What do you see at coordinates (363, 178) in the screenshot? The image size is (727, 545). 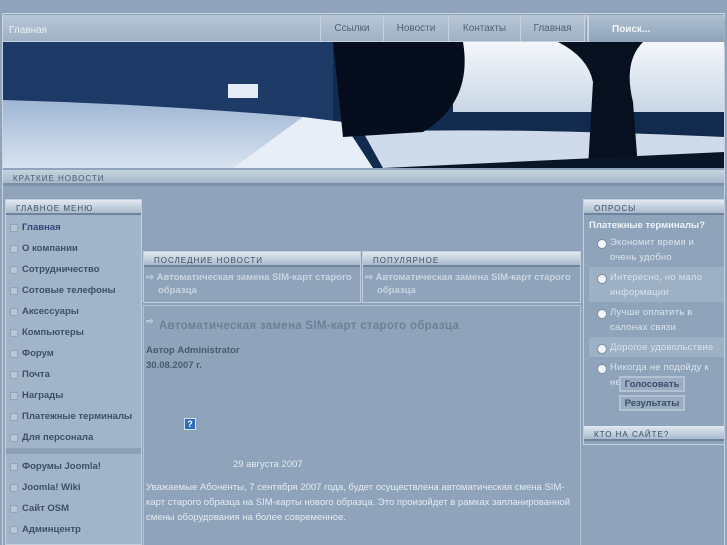 I see `short-news-bar: КРАТКИЕ НОВОСТИ` at bounding box center [363, 178].